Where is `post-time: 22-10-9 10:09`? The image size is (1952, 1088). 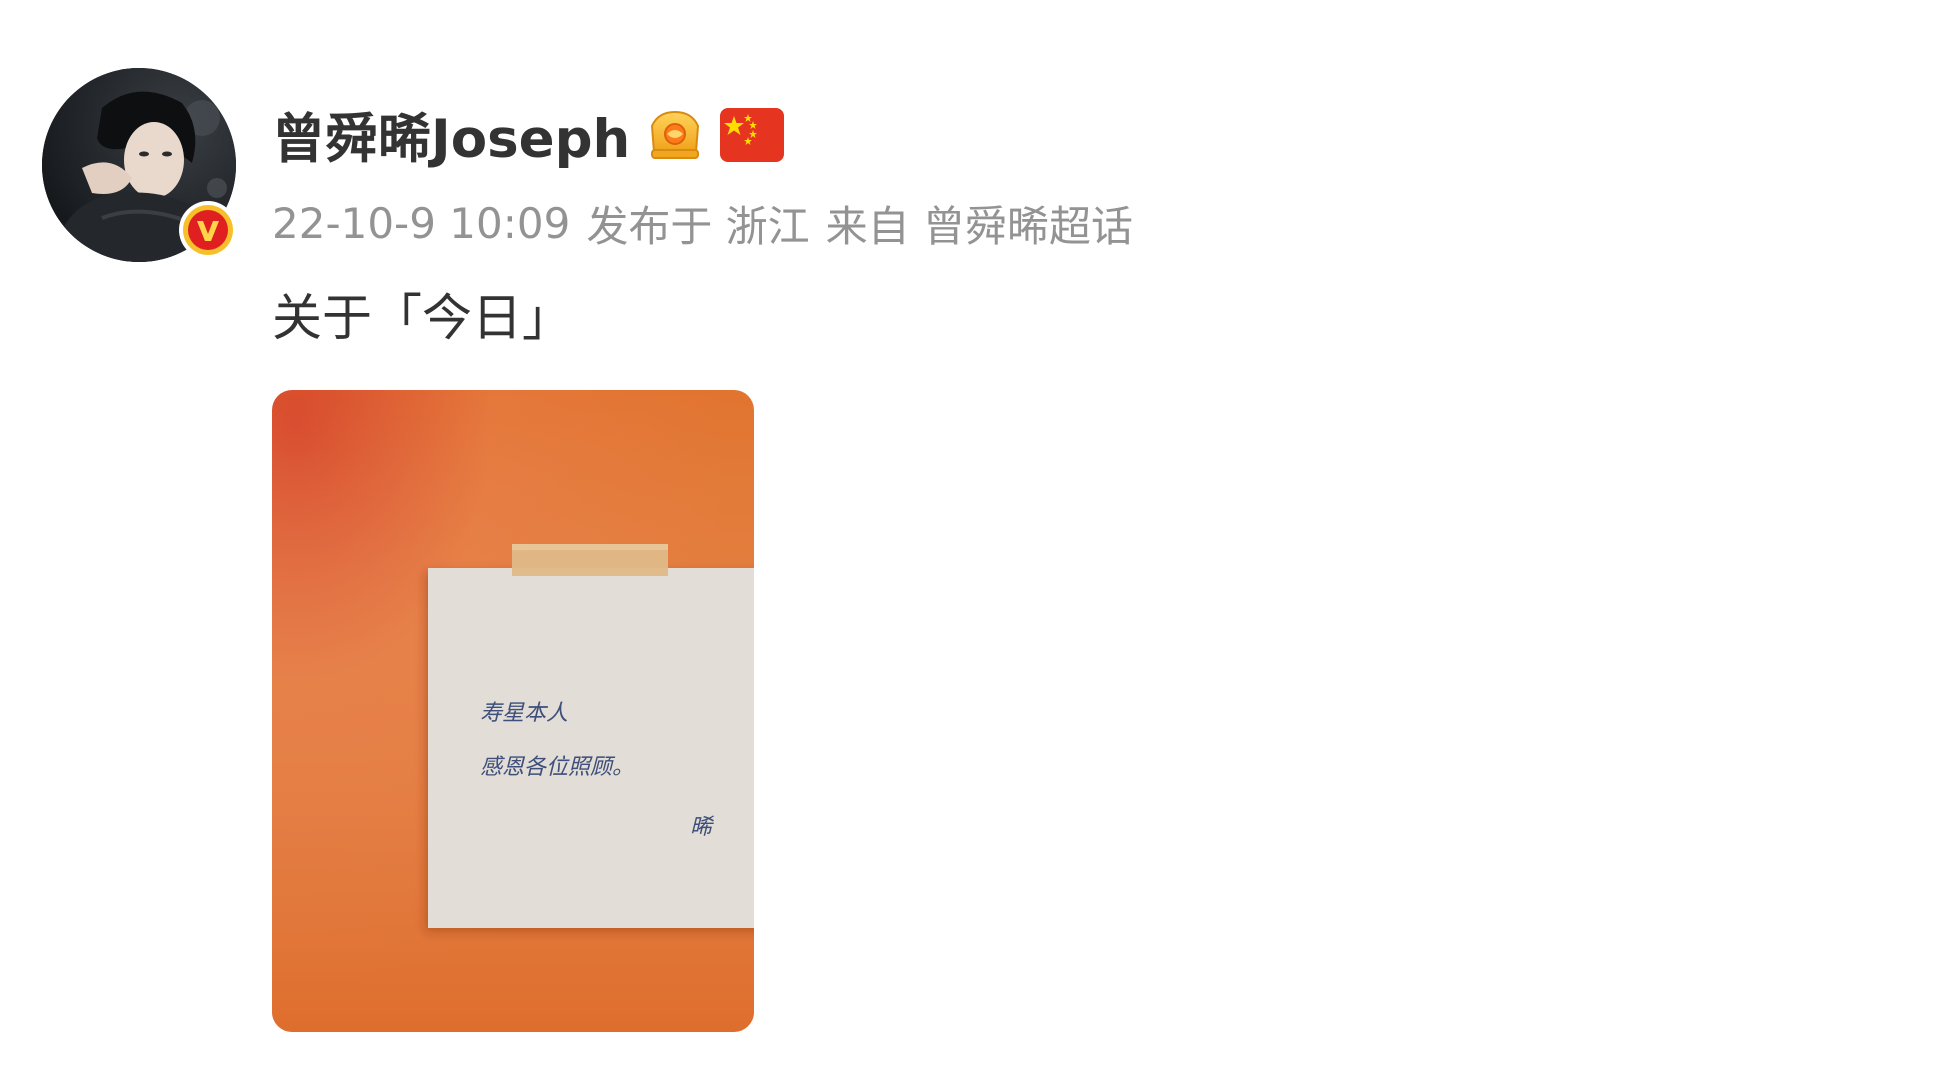
post-time: 22-10-9 10:09 is located at coordinates (421, 223).